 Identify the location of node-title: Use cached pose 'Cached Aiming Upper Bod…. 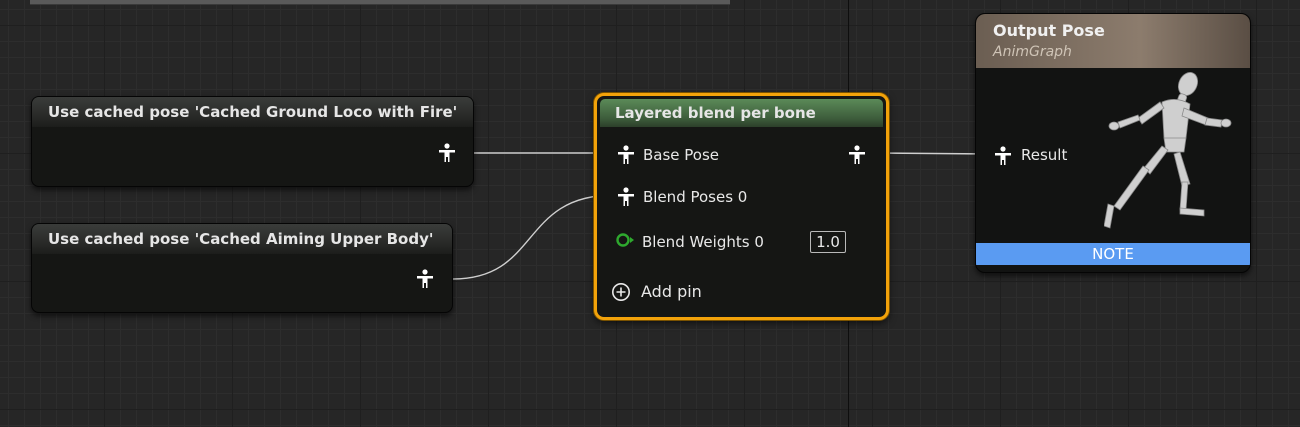
(242, 239).